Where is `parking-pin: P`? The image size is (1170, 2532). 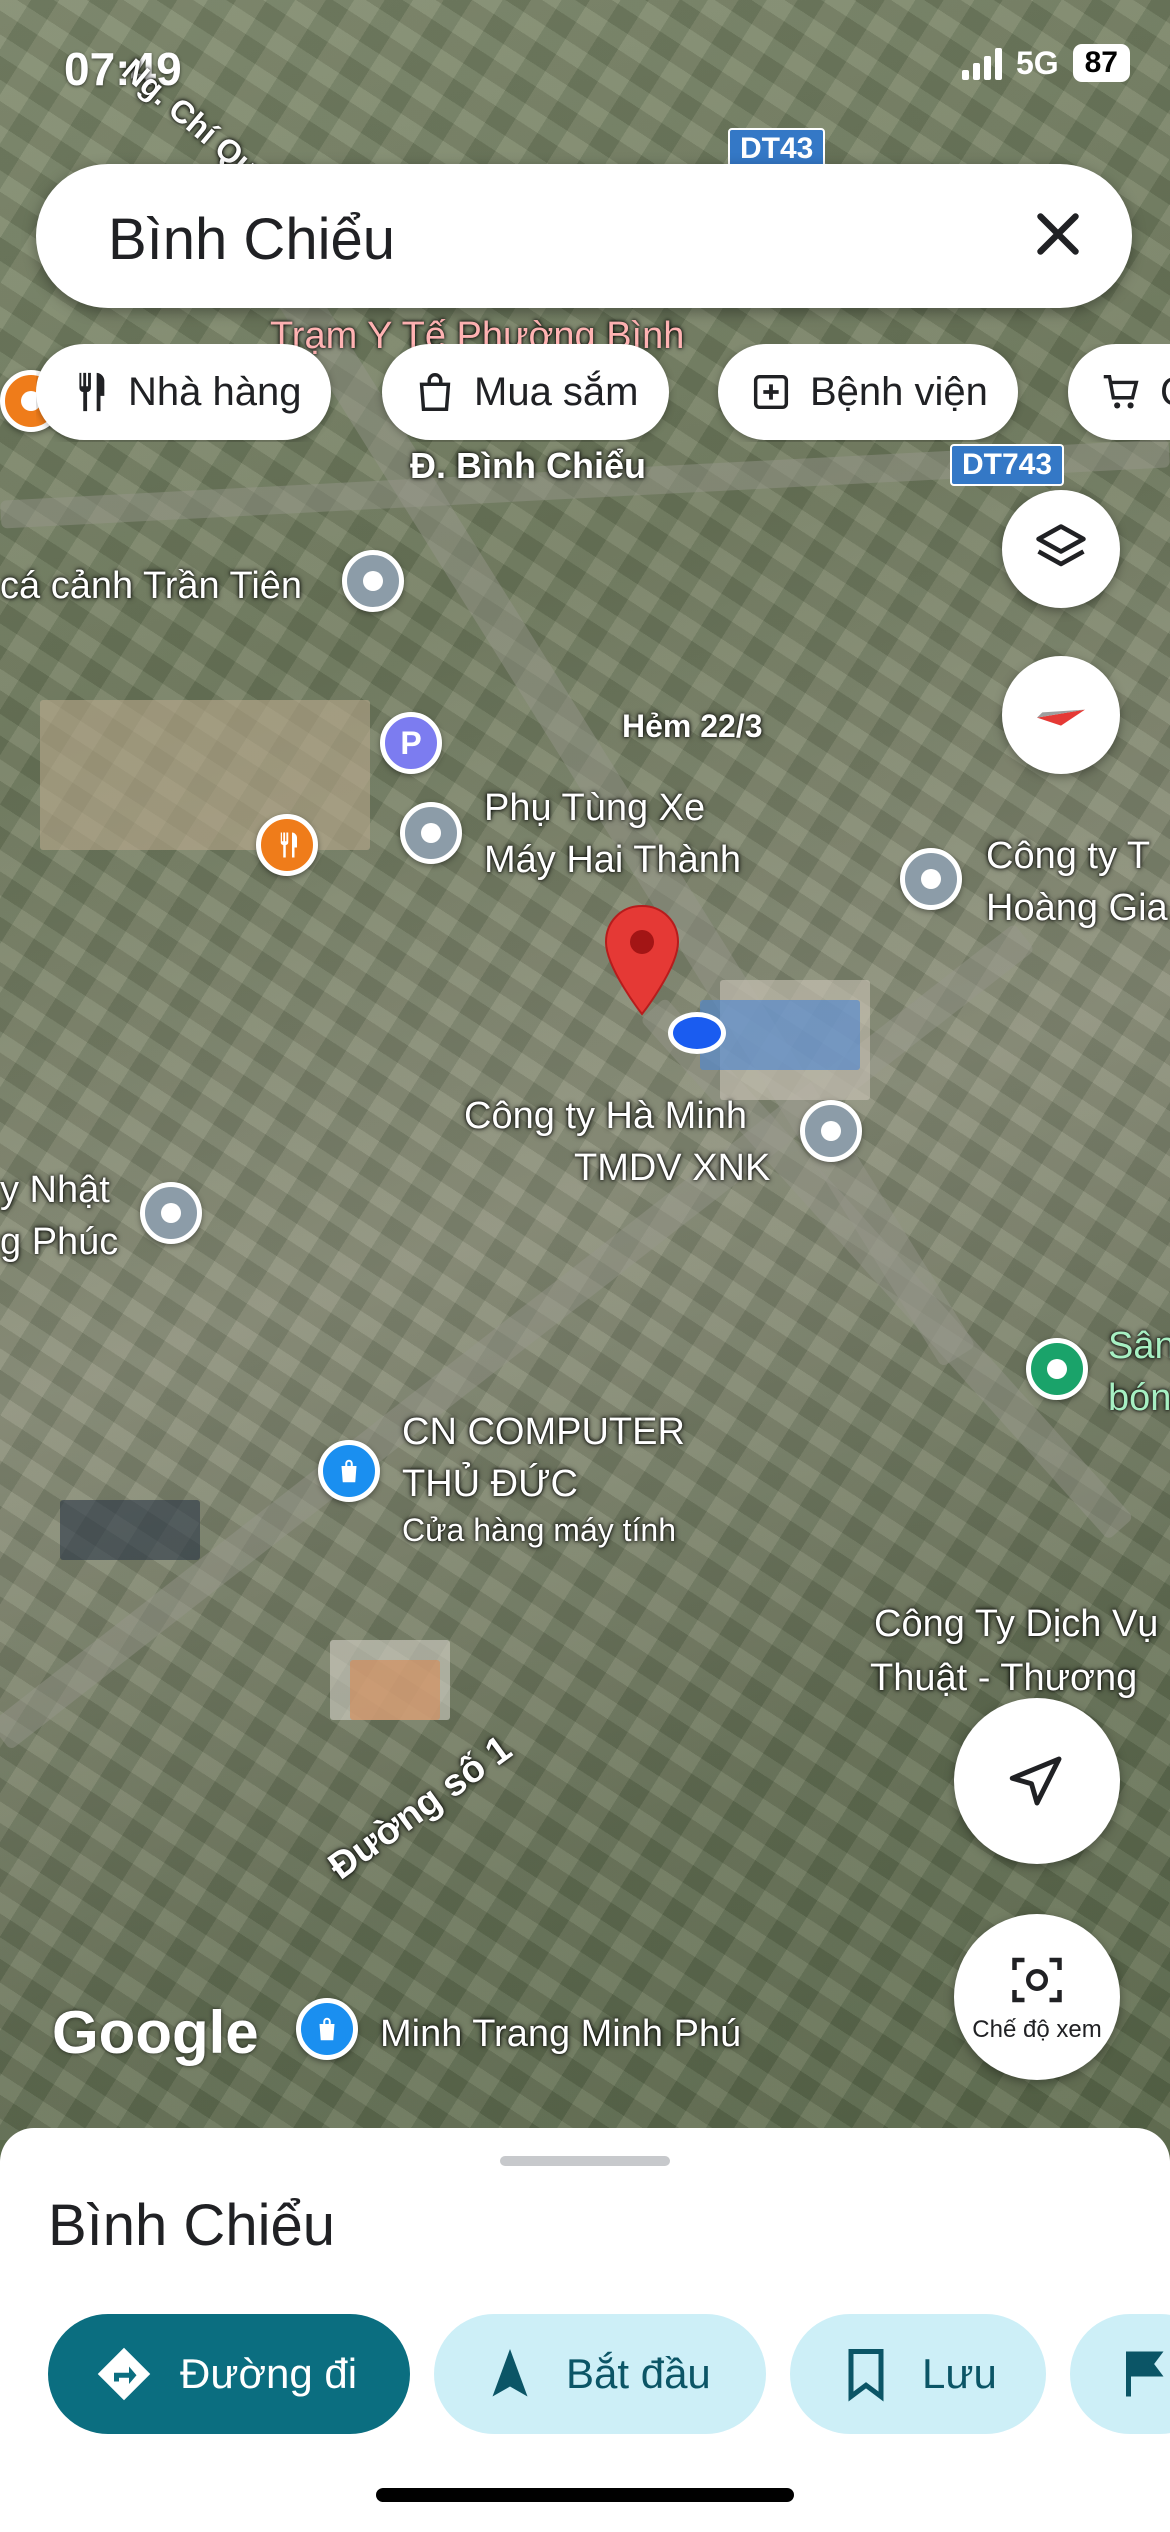 parking-pin: P is located at coordinates (411, 743).